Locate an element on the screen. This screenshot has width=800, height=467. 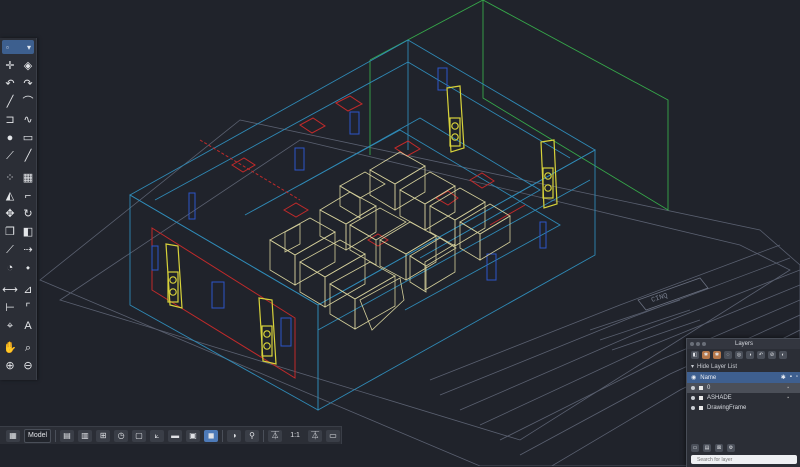
measure-icon: ⌖ is located at coordinates (10, 326).